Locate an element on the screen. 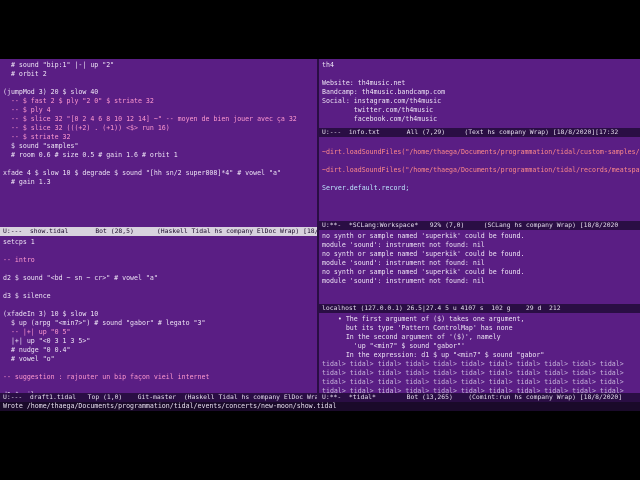 The width and height of the screenshot is (640, 480). text-line: # sound "bip:1" |-| up "2" is located at coordinates (58, 65).